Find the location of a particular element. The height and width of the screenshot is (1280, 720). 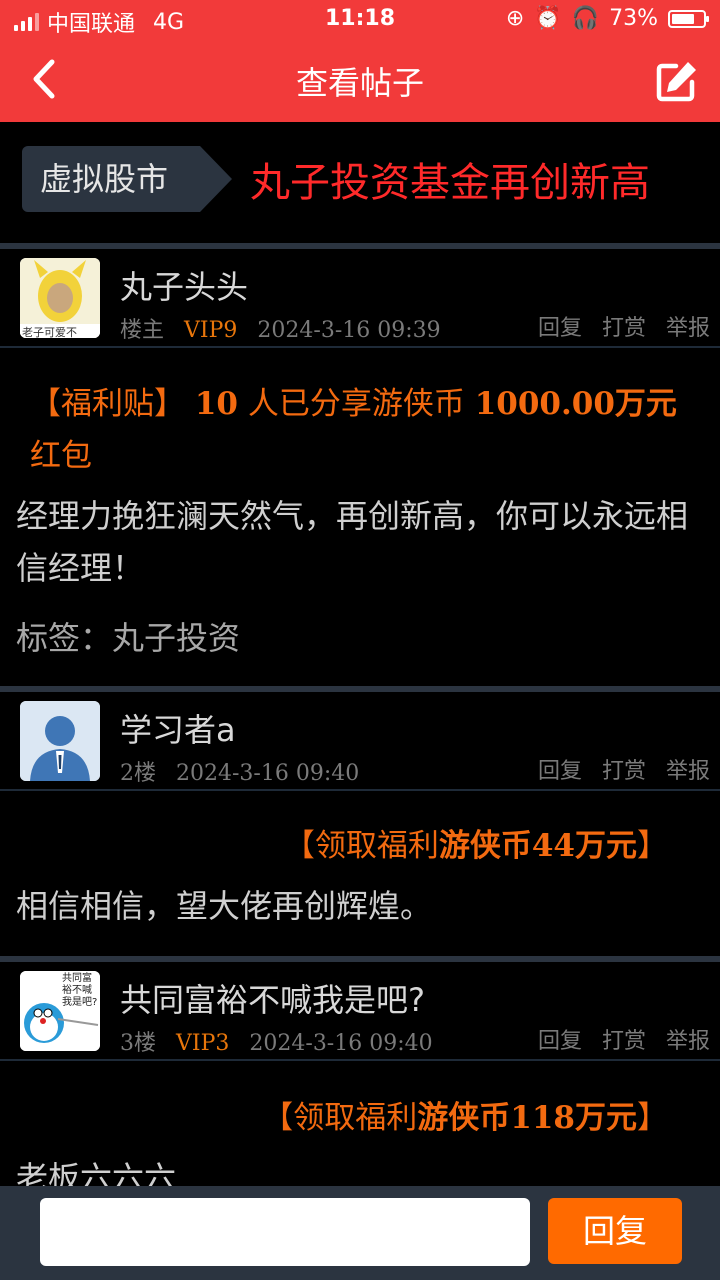

floor-label: 2楼 is located at coordinates (138, 773).